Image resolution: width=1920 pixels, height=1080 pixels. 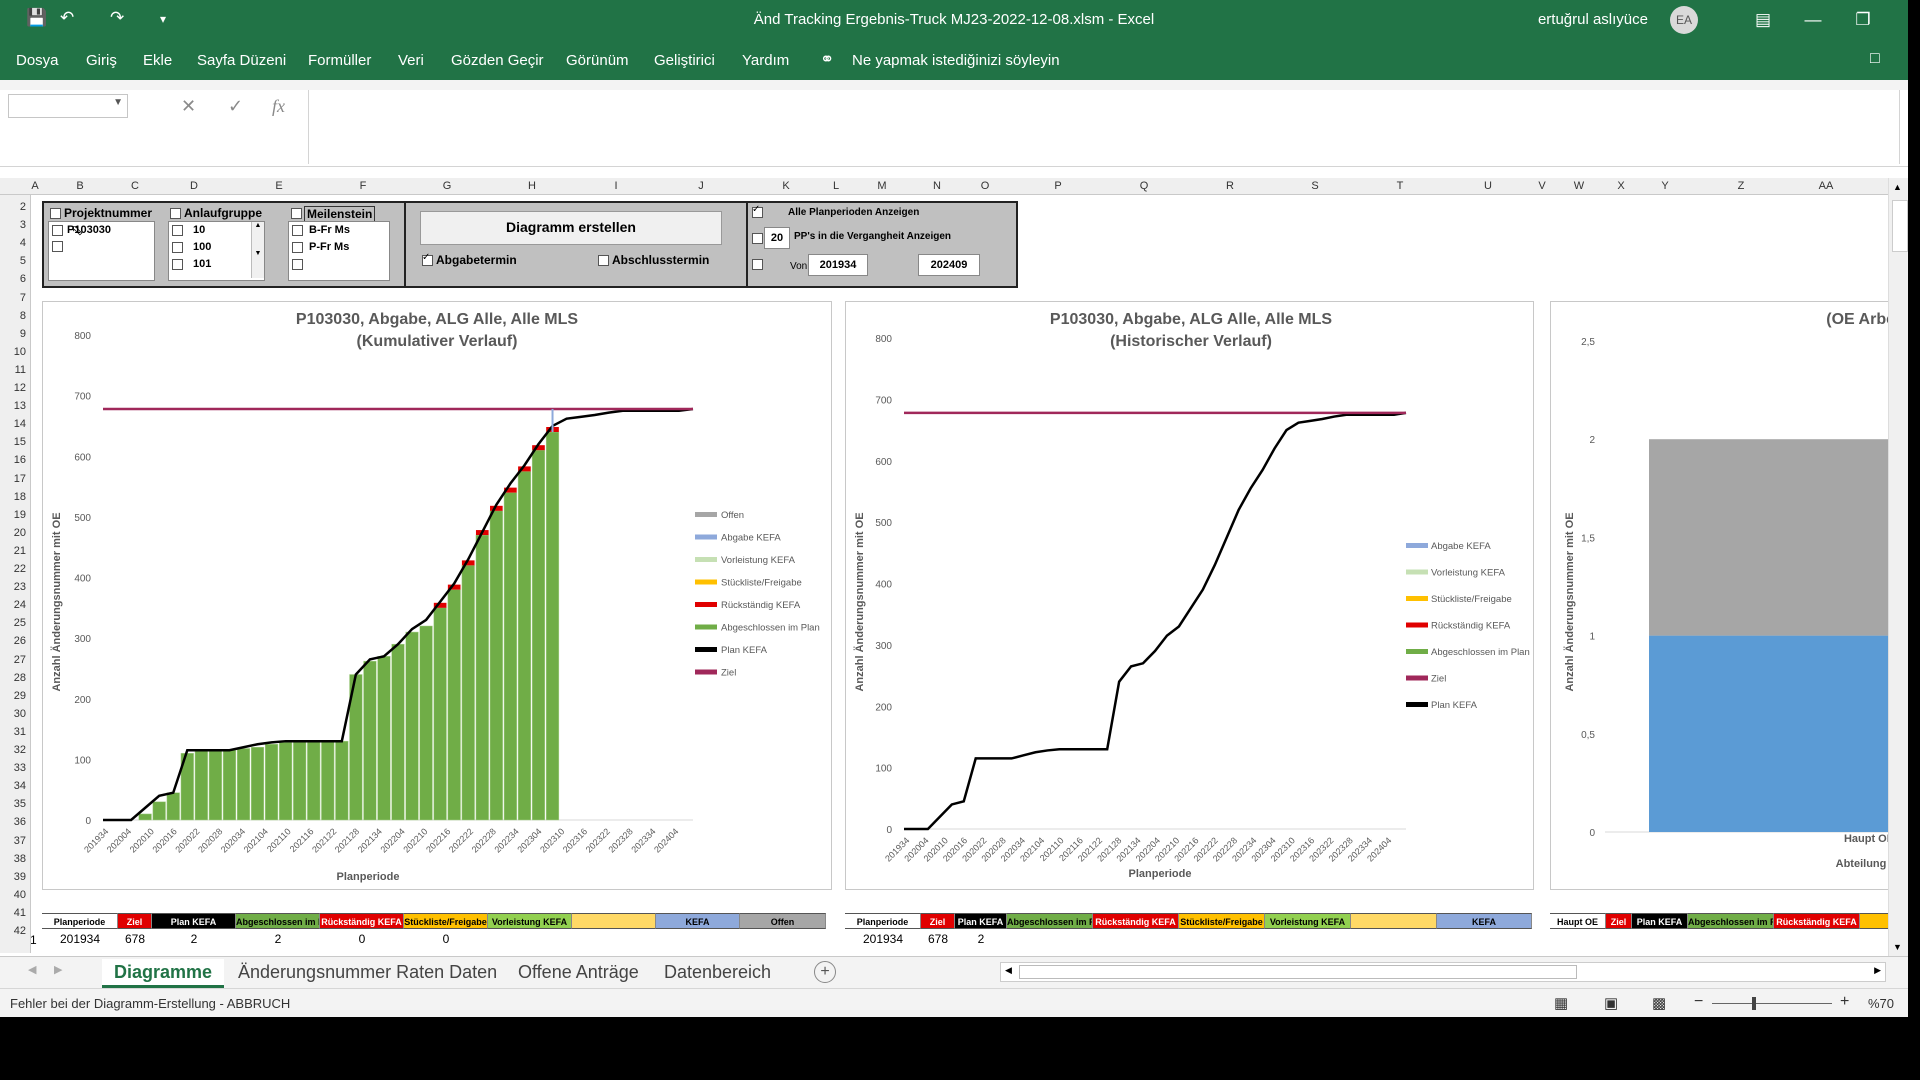 What do you see at coordinates (1664, 186) in the screenshot?
I see `column-header: Y` at bounding box center [1664, 186].